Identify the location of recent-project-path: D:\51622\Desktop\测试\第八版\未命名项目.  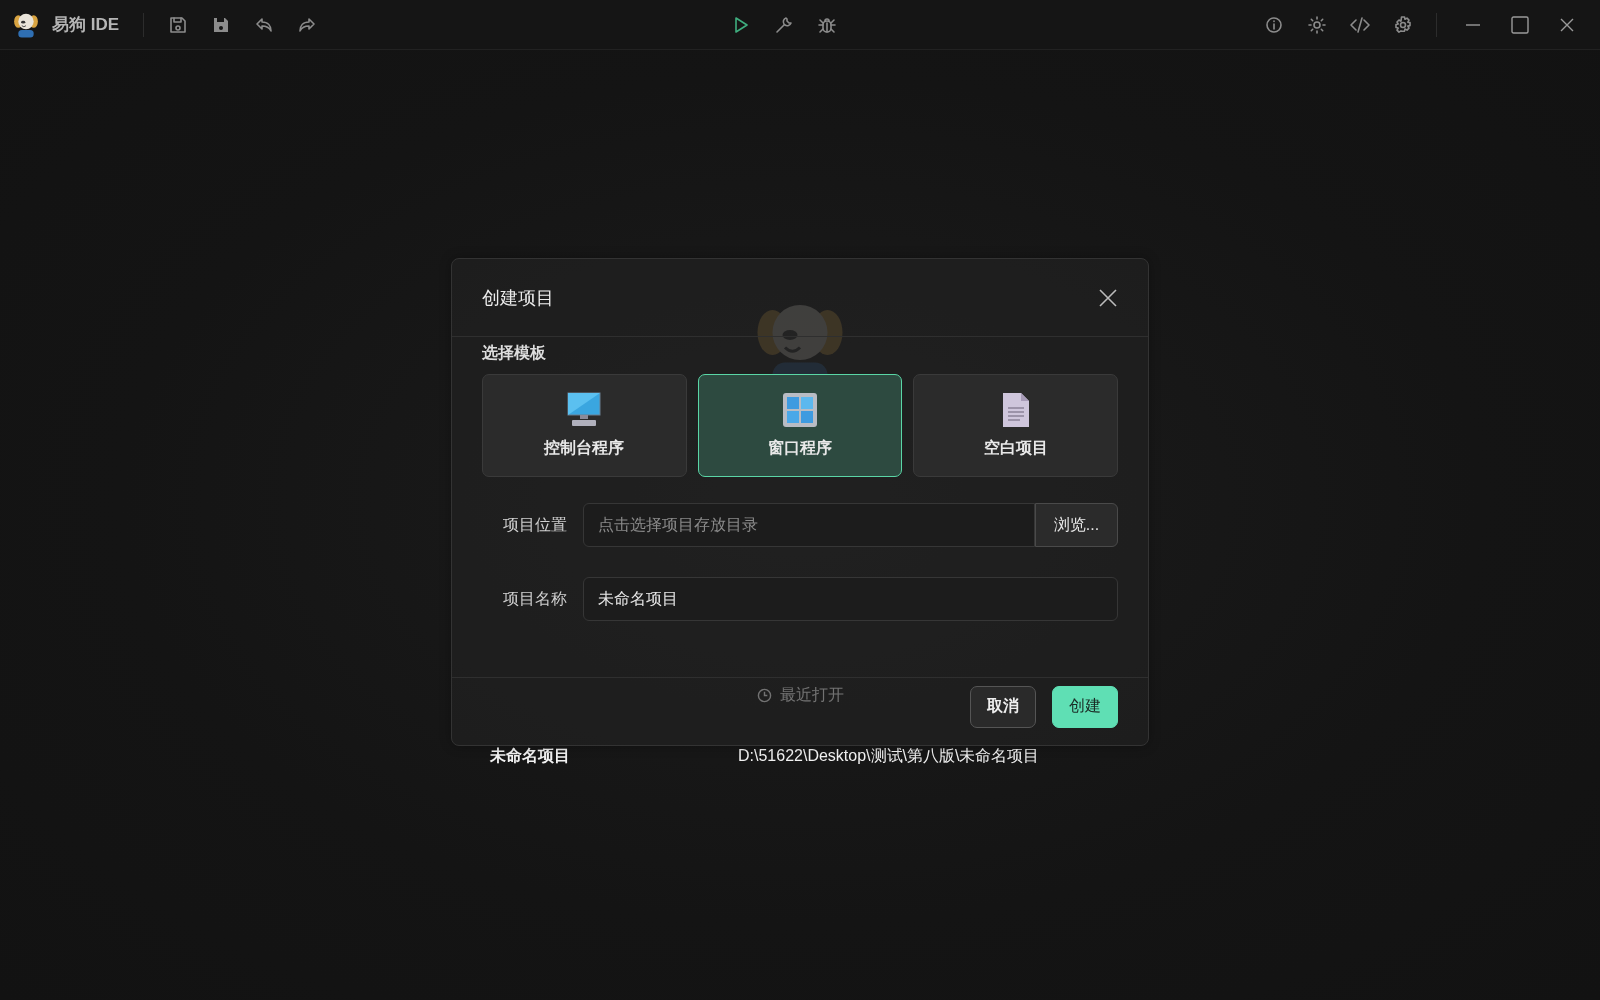
(889, 756).